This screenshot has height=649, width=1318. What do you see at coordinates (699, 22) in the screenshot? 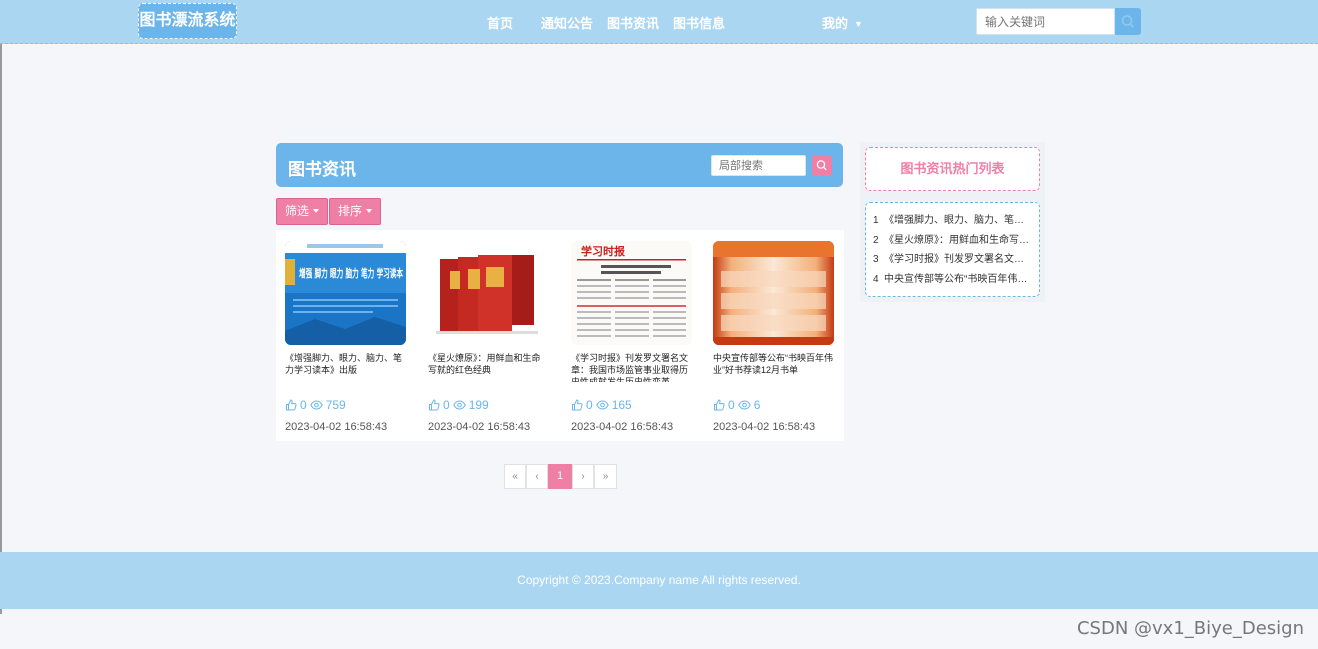
I see `nav-book-info: 图书信息` at bounding box center [699, 22].